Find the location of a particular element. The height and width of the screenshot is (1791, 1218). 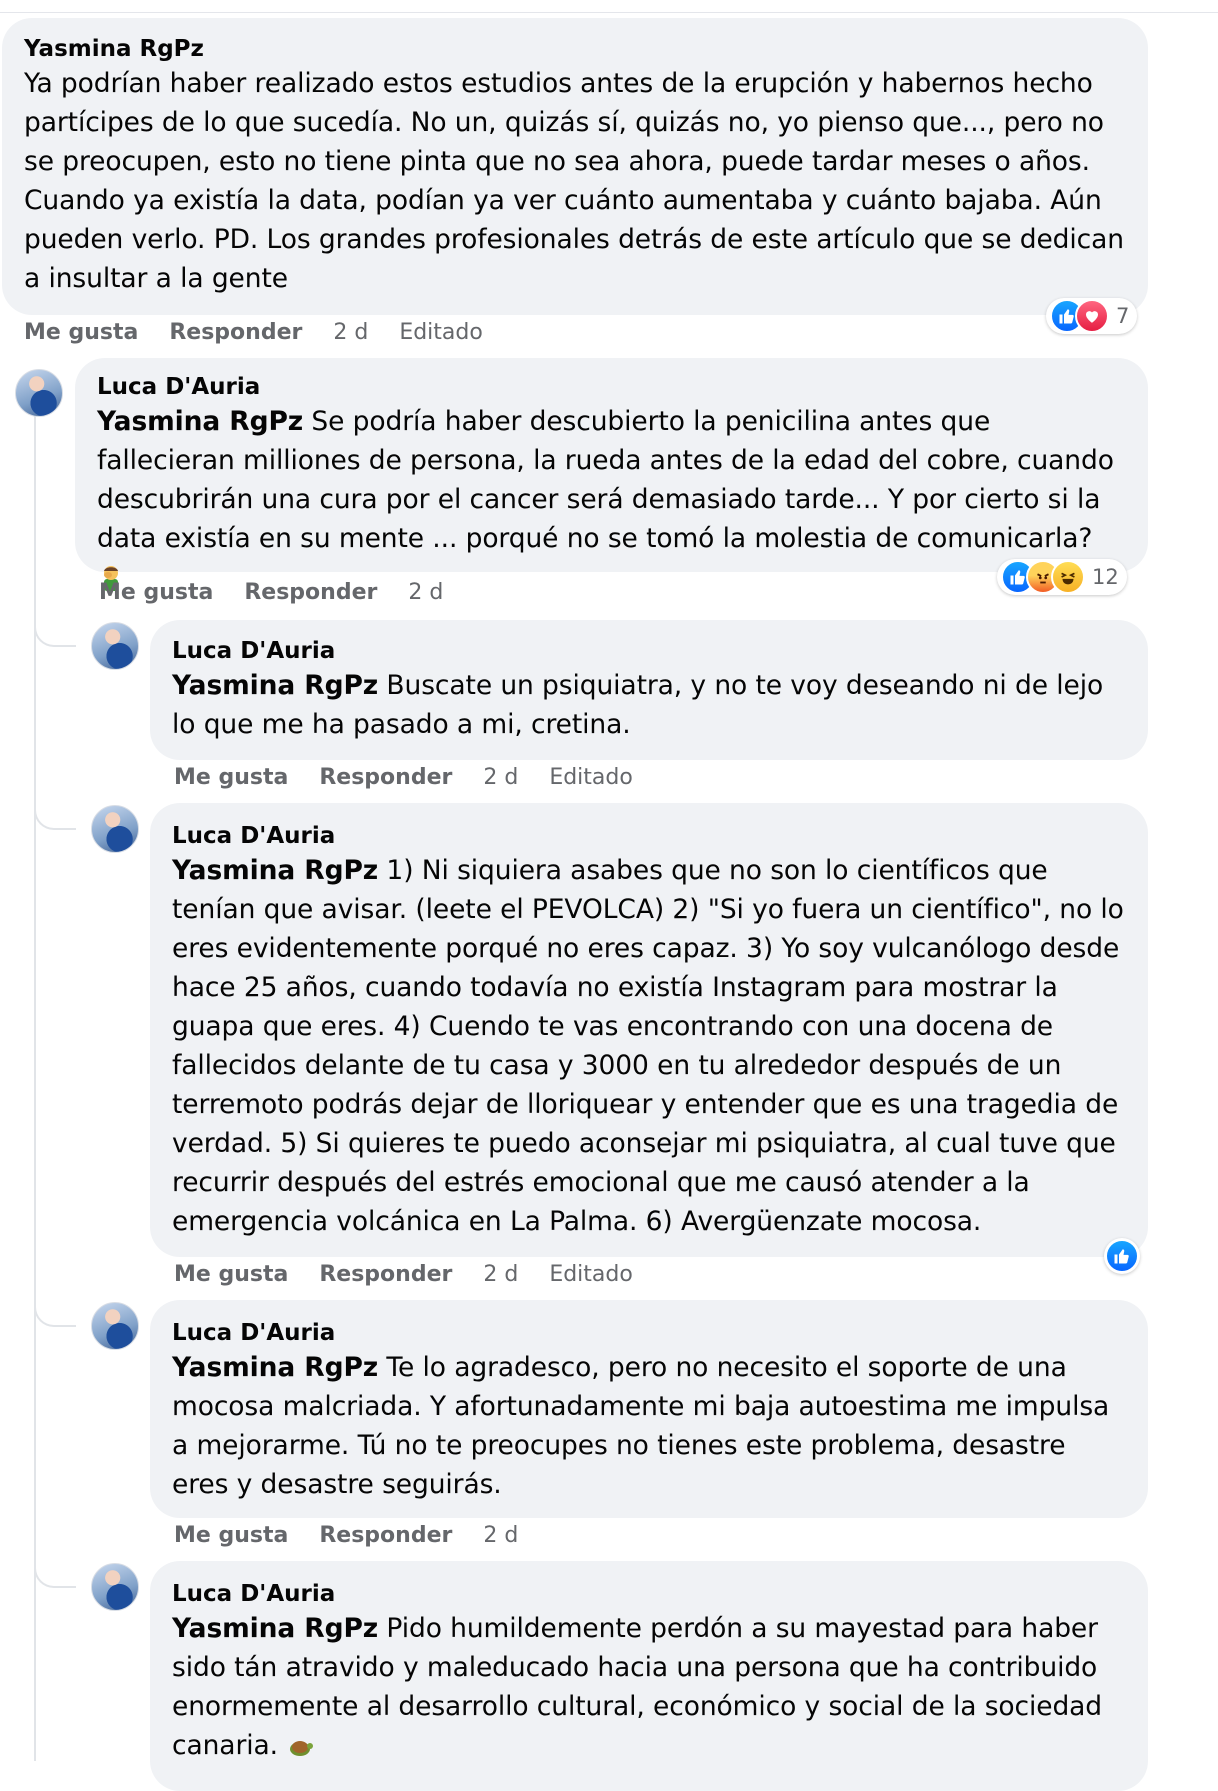

thread-line is located at coordinates (35, 1068).